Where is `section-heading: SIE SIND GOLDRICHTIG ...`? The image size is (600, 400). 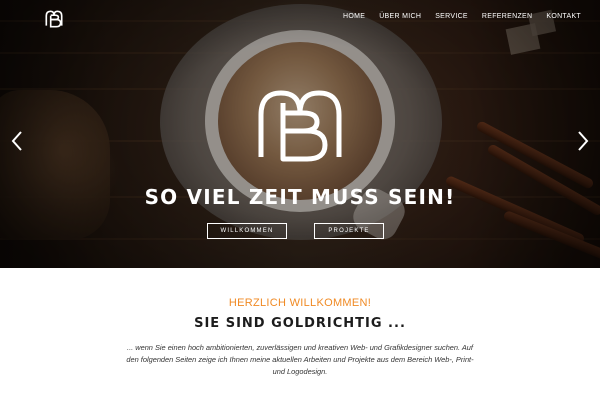
section-heading: SIE SIND GOLDRICHTIG ... is located at coordinates (300, 323).